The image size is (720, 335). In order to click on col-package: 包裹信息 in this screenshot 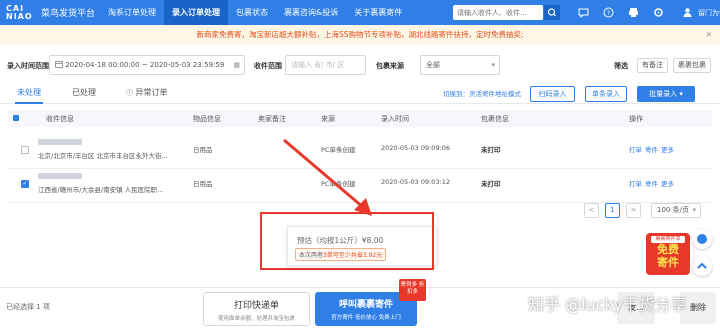, I will do `click(495, 119)`.